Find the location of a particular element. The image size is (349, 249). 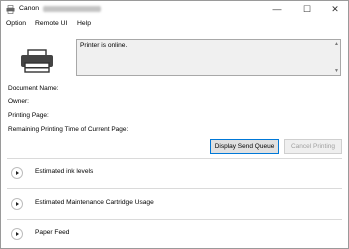

redacted-model-name is located at coordinates (72, 9).